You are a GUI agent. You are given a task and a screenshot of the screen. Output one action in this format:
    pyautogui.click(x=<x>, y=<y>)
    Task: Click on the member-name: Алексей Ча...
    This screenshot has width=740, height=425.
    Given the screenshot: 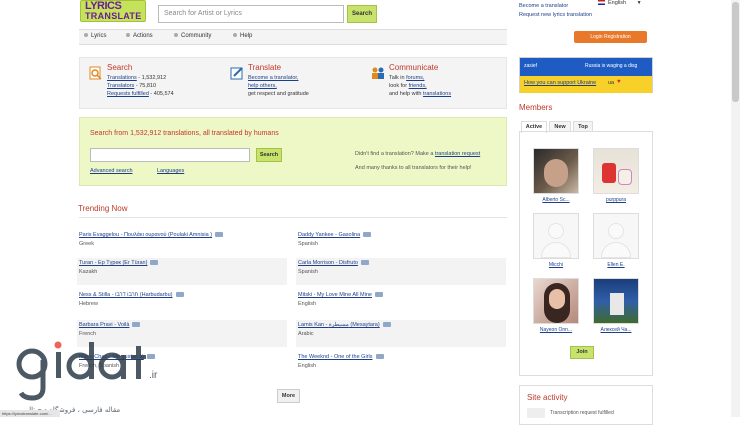 What is the action you would take?
    pyautogui.click(x=616, y=330)
    